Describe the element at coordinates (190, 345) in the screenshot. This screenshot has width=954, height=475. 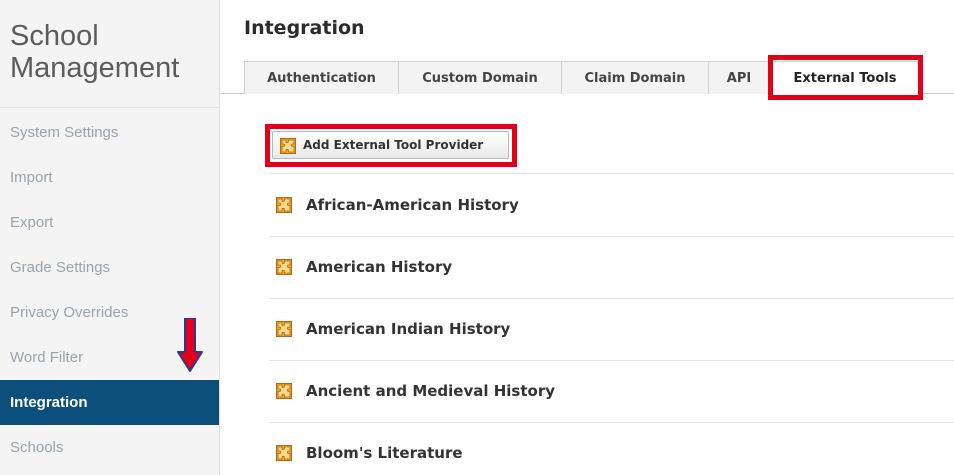
I see `down-arrow-icon` at that location.